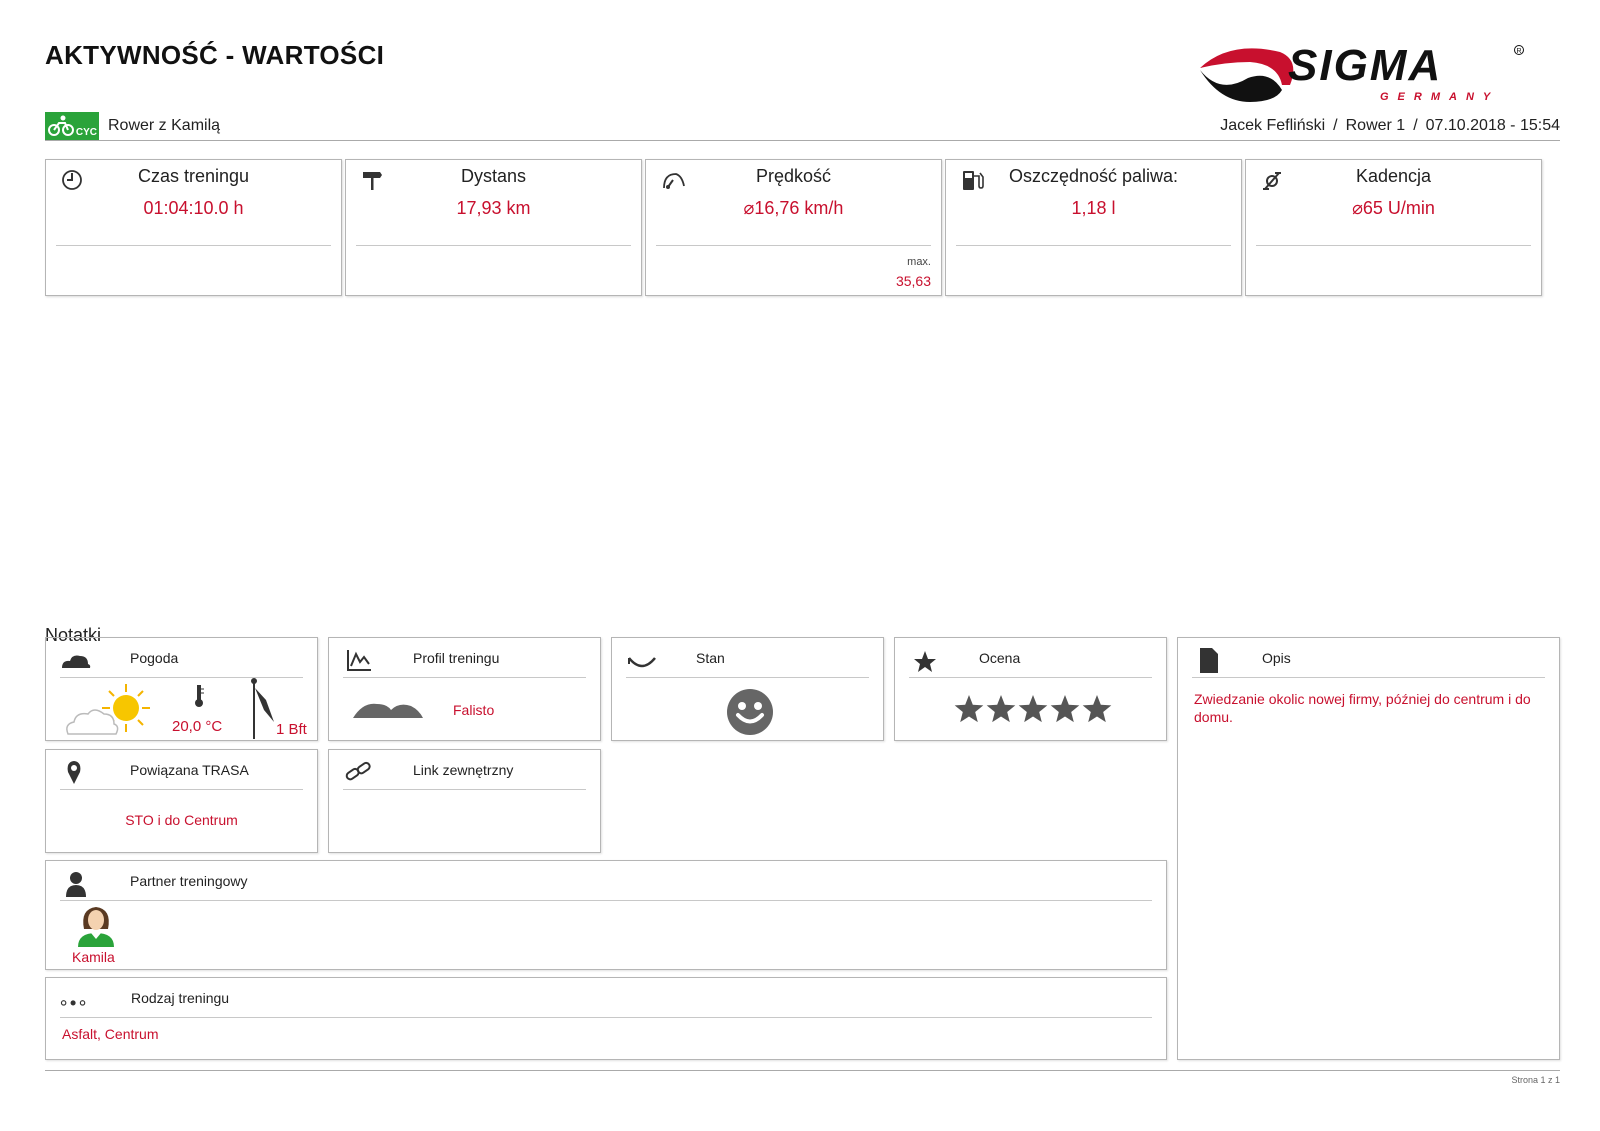  Describe the element at coordinates (925, 661) in the screenshot. I see `star-icon` at that location.